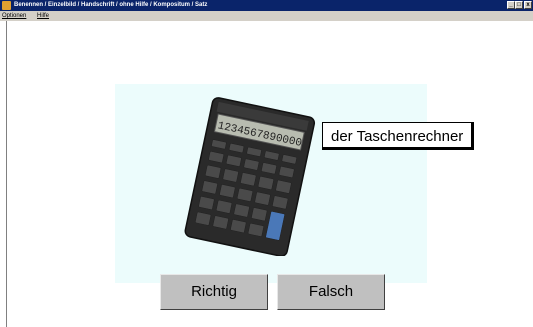 The width and height of the screenshot is (533, 327). Describe the element at coordinates (14, 16) in the screenshot. I see `menu-optionen: Optionen` at that location.